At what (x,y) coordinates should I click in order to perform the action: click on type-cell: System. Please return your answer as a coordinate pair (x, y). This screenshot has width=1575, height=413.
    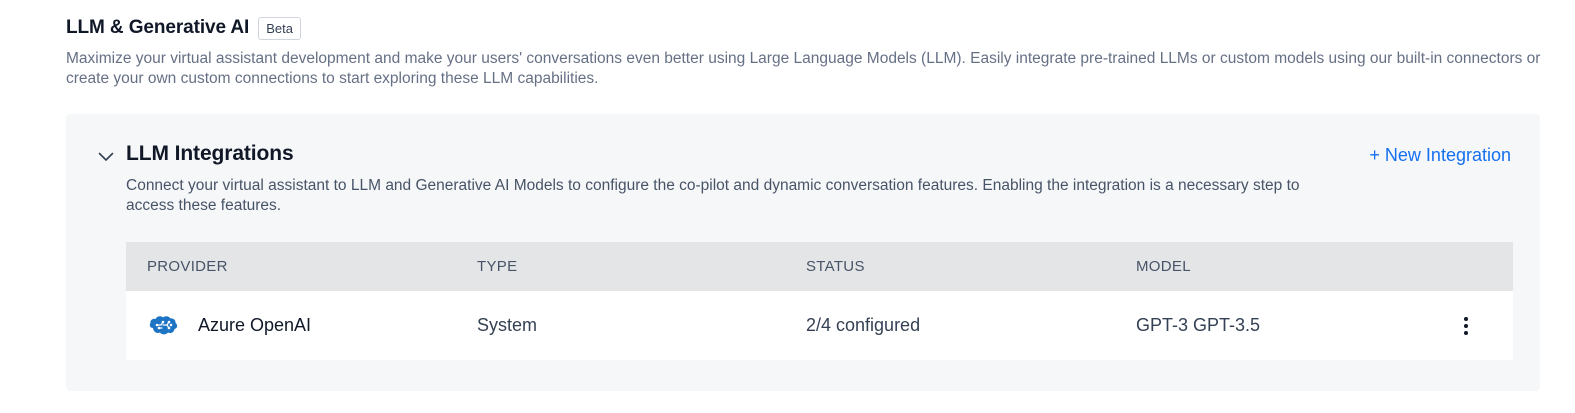
    Looking at the image, I should click on (507, 325).